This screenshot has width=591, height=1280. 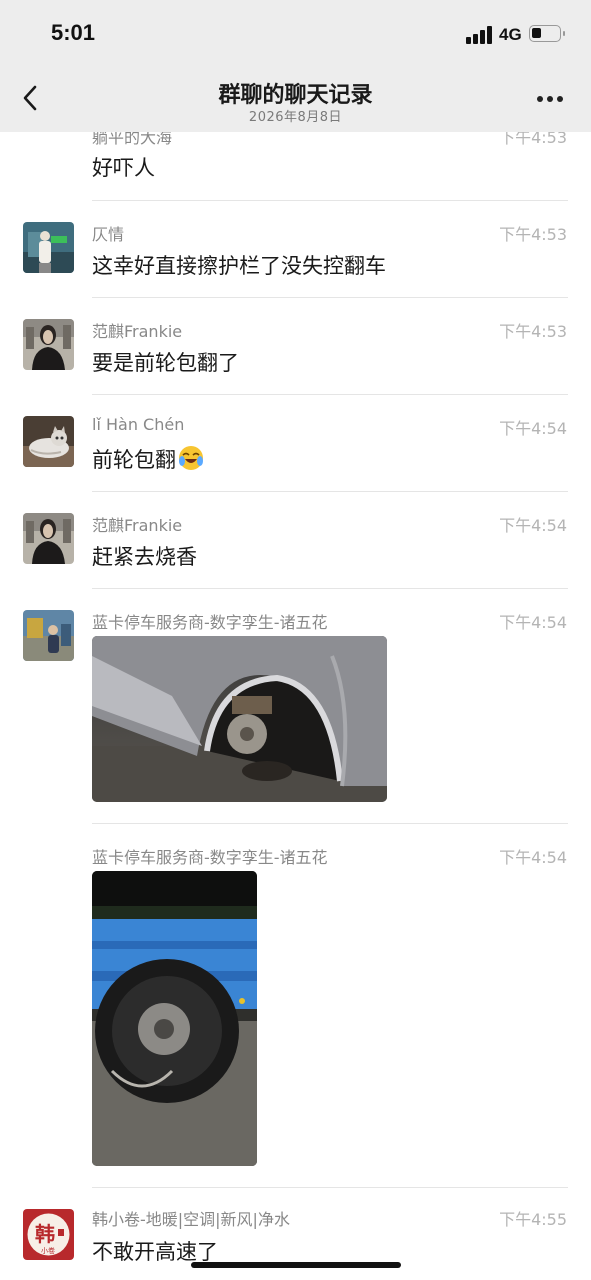 I want to click on avatar-logo-small: 小卷, so click(x=48, y=1250).